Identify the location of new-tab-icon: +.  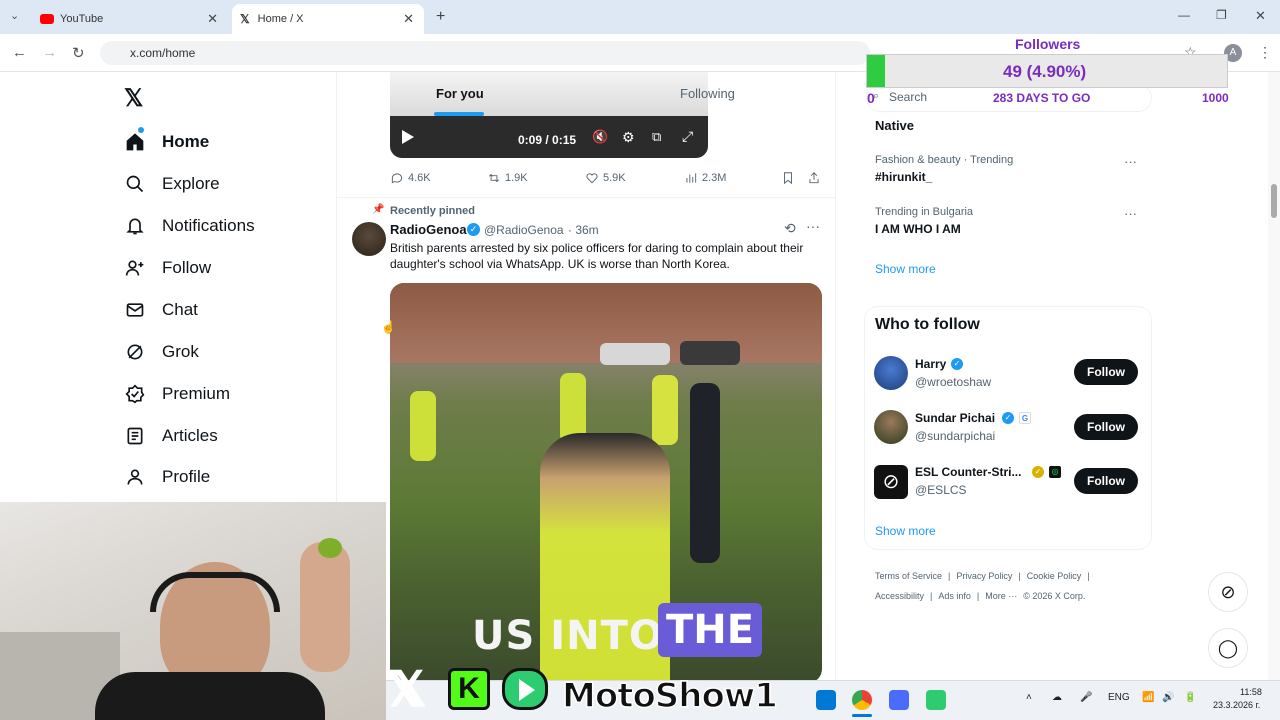
(440, 17).